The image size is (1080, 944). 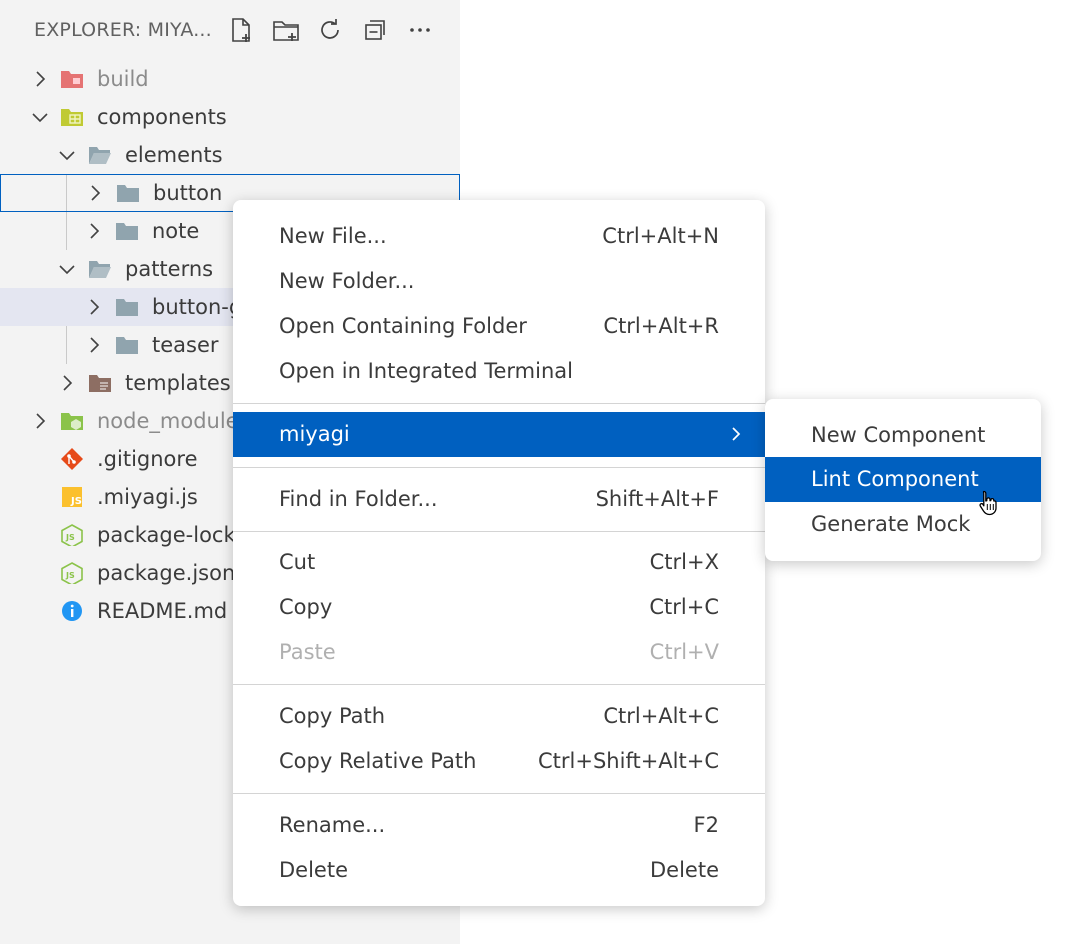 I want to click on menu-item-cut: Cut Ctrl+X, so click(x=499, y=562).